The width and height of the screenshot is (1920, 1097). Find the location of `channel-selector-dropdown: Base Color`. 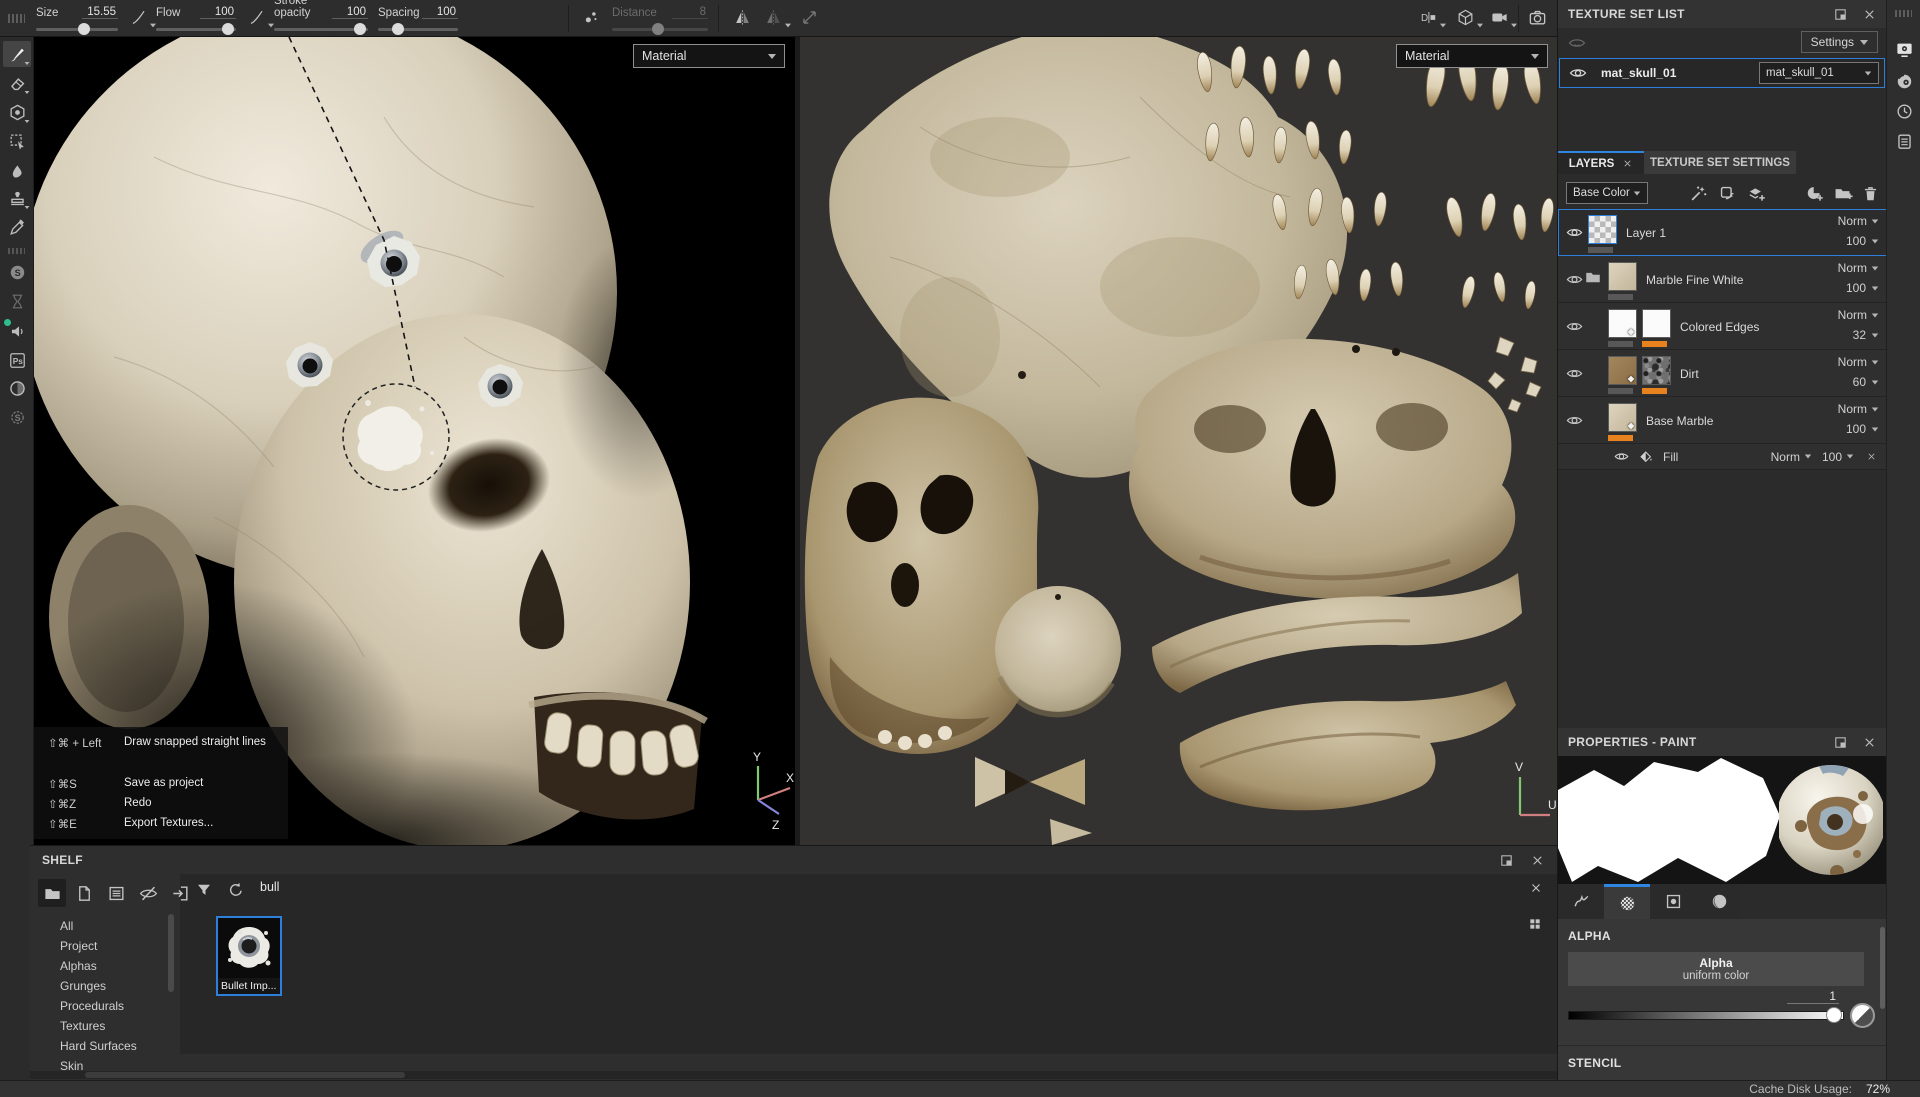

channel-selector-dropdown: Base Color is located at coordinates (1607, 193).